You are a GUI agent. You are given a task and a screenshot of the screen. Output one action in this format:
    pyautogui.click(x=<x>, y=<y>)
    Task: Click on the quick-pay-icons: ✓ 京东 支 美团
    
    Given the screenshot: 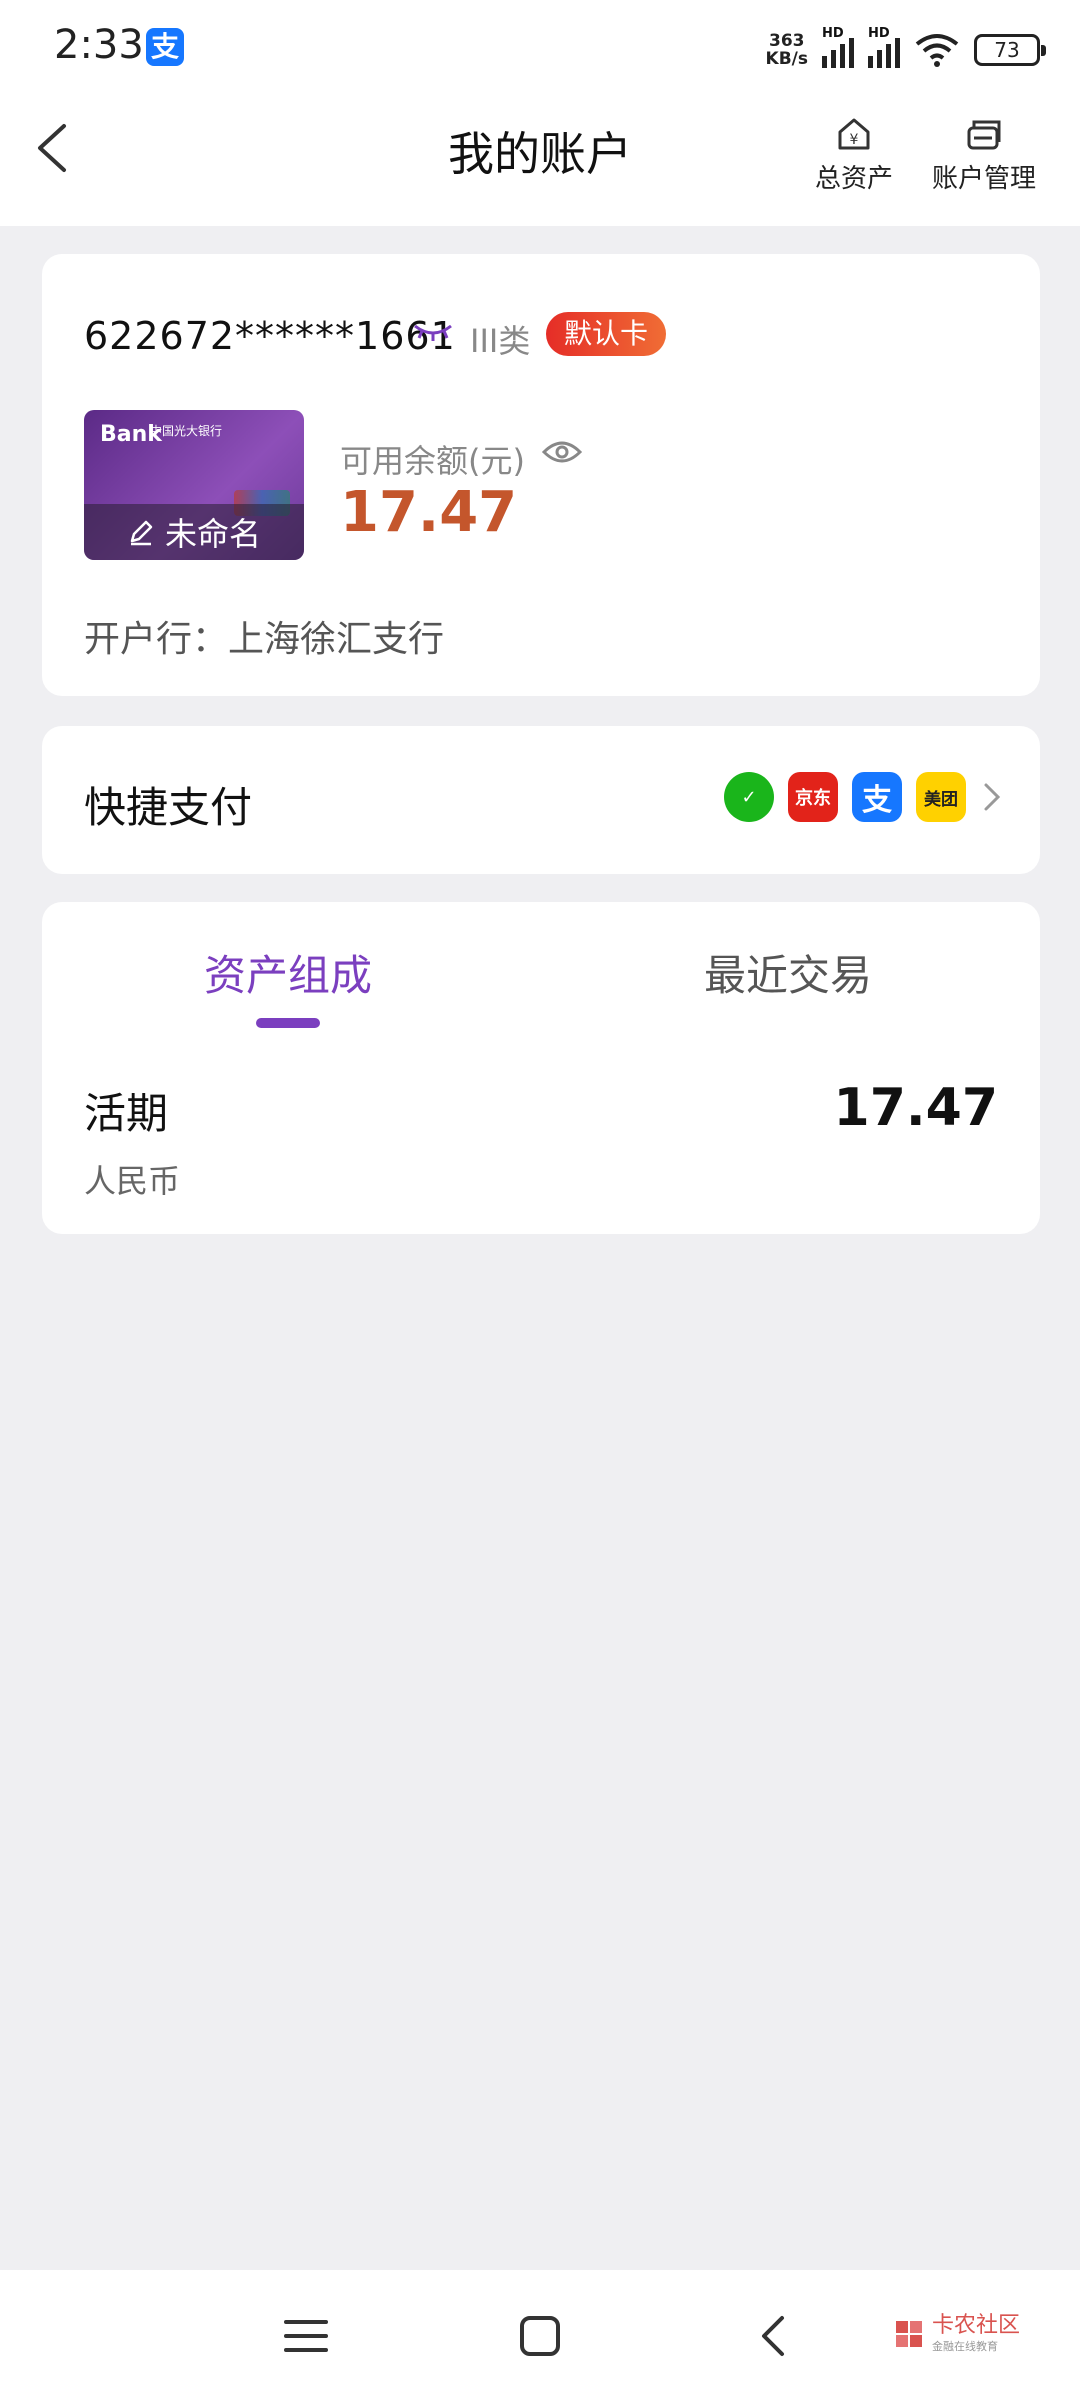 What is the action you would take?
    pyautogui.click(x=864, y=797)
    